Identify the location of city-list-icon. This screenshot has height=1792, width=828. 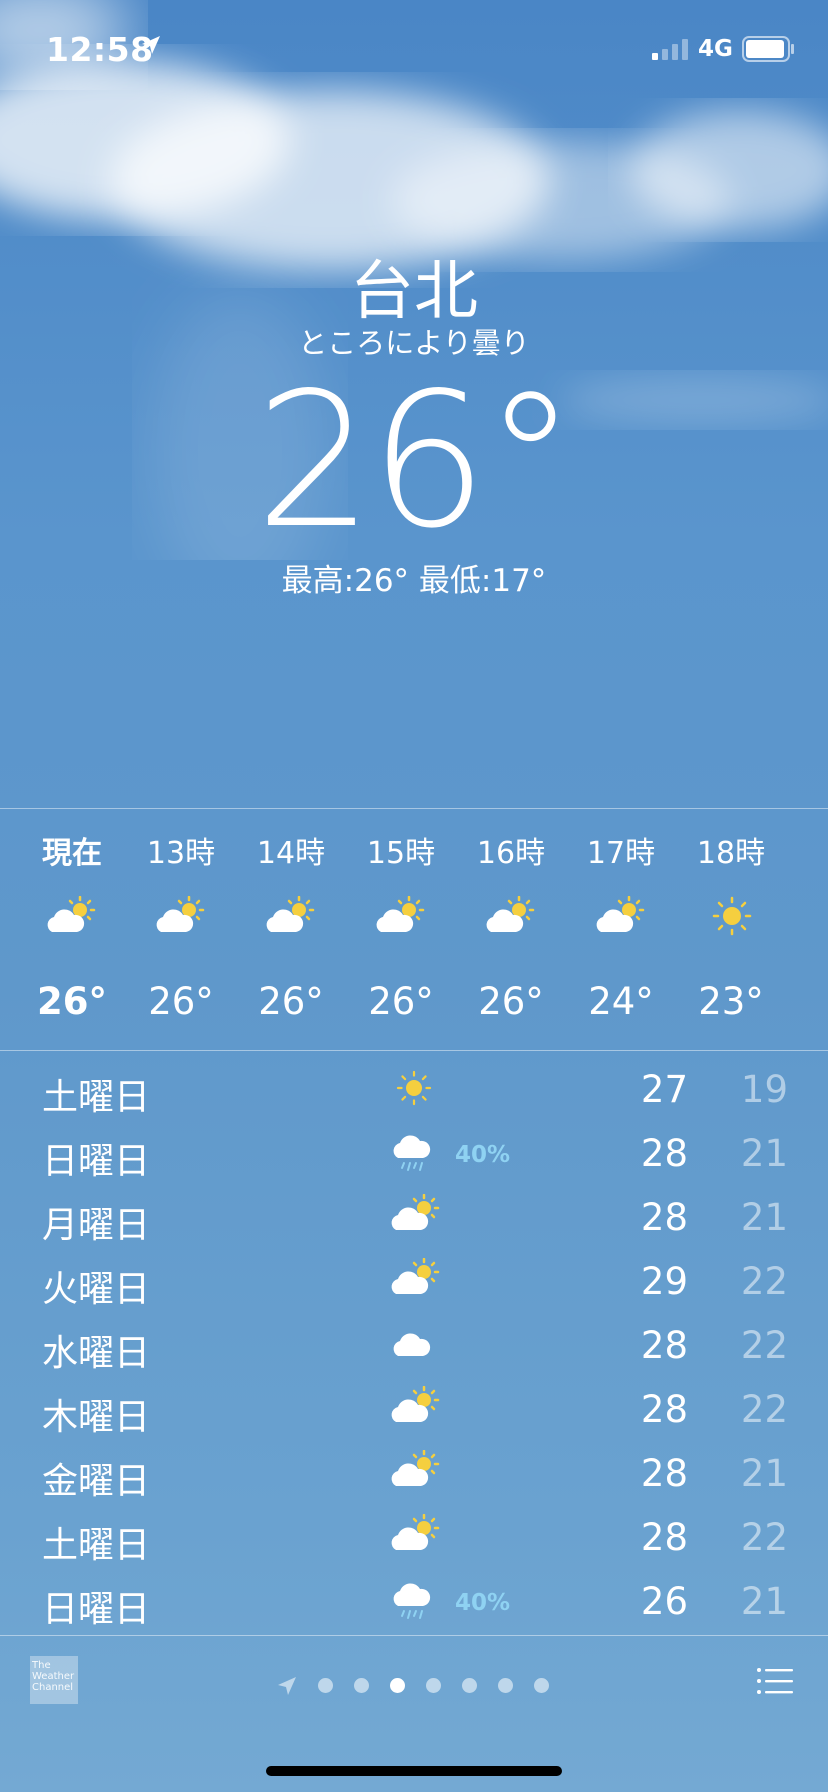
(776, 1681).